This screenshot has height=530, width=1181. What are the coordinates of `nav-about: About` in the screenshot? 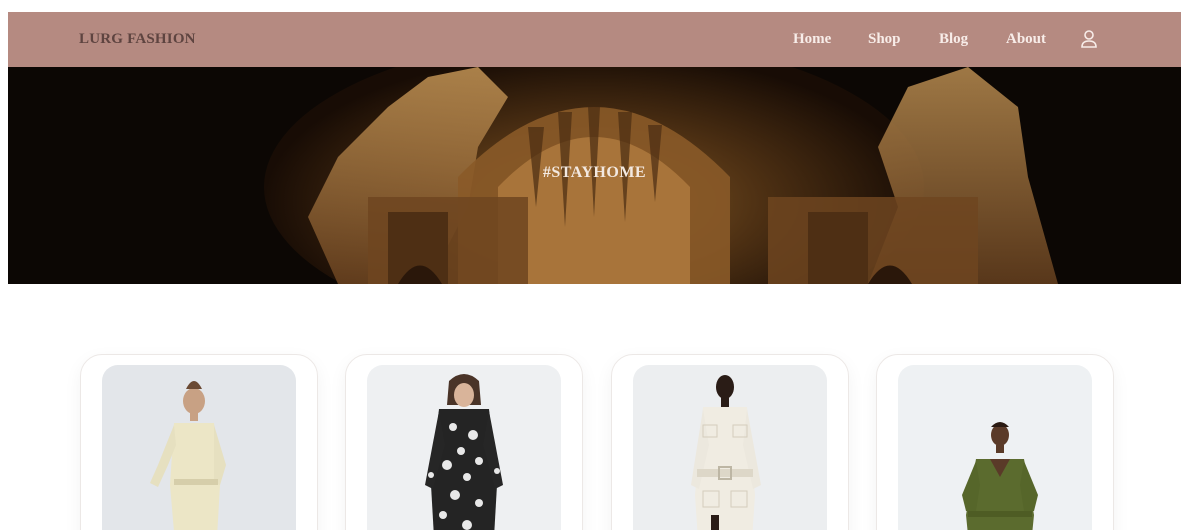 It's located at (1026, 39).